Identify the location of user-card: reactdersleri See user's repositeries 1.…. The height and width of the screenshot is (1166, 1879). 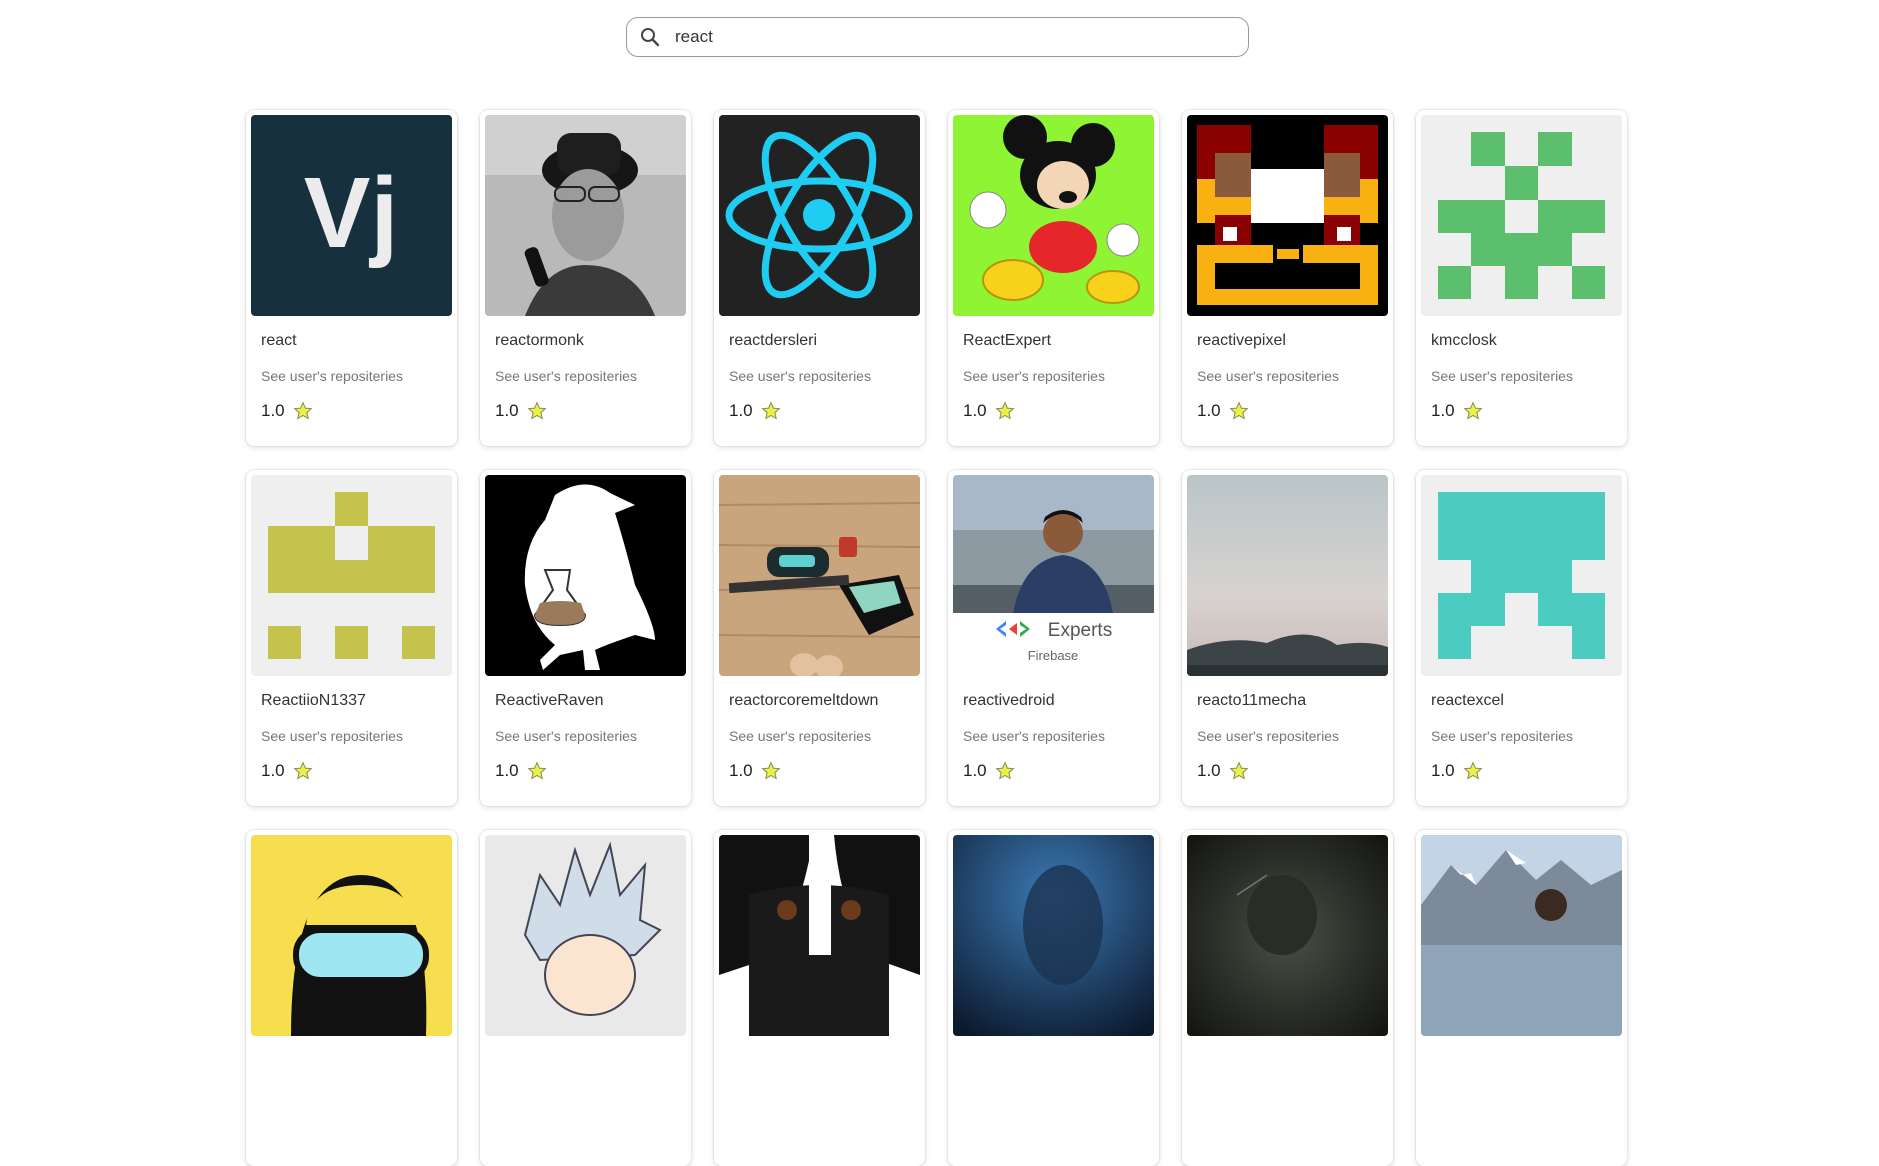
(819, 278).